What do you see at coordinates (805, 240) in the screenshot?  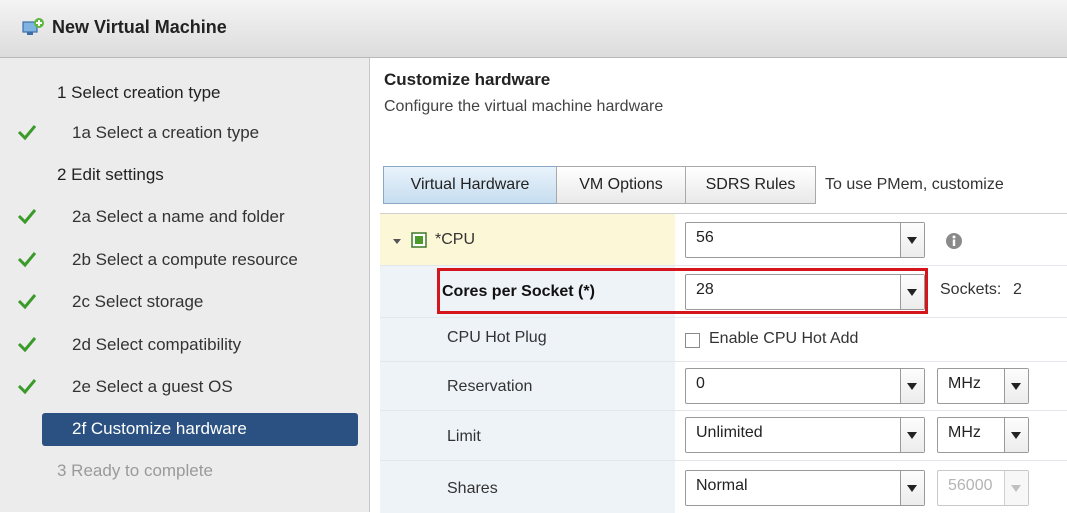 I see `cpu-count-select: 56` at bounding box center [805, 240].